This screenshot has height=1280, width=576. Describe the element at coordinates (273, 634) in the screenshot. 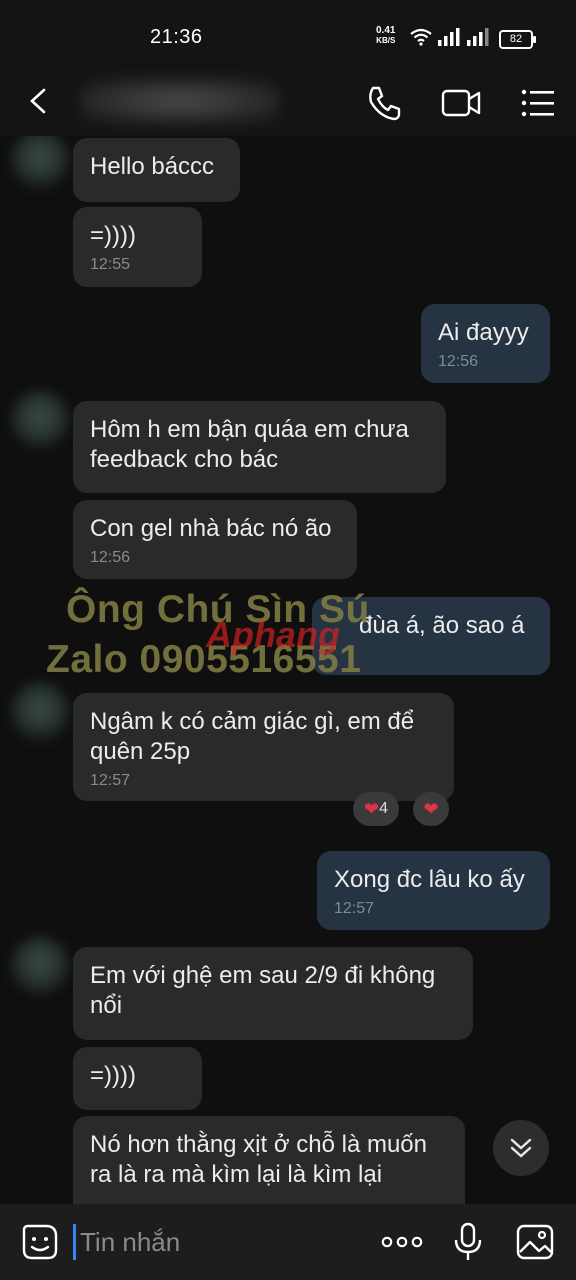

I see `watermark-logo: Aphang` at that location.